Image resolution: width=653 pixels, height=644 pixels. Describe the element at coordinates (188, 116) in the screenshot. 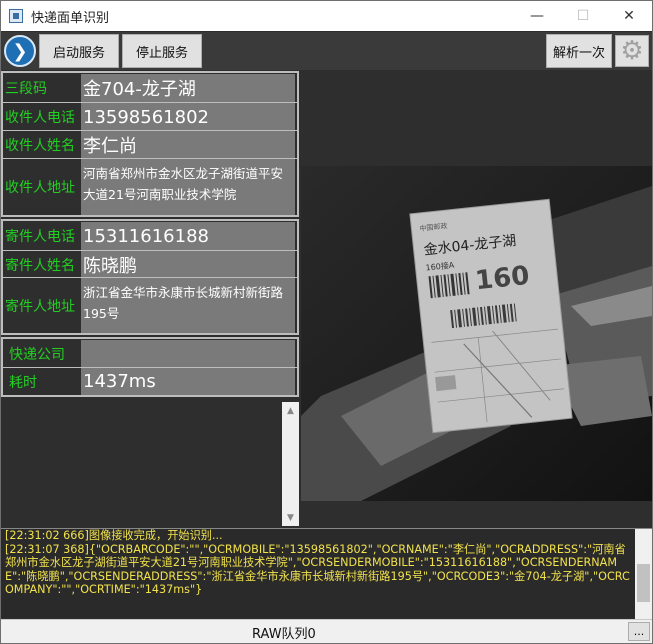

I see `recipient-phone-value: 13598561802` at that location.